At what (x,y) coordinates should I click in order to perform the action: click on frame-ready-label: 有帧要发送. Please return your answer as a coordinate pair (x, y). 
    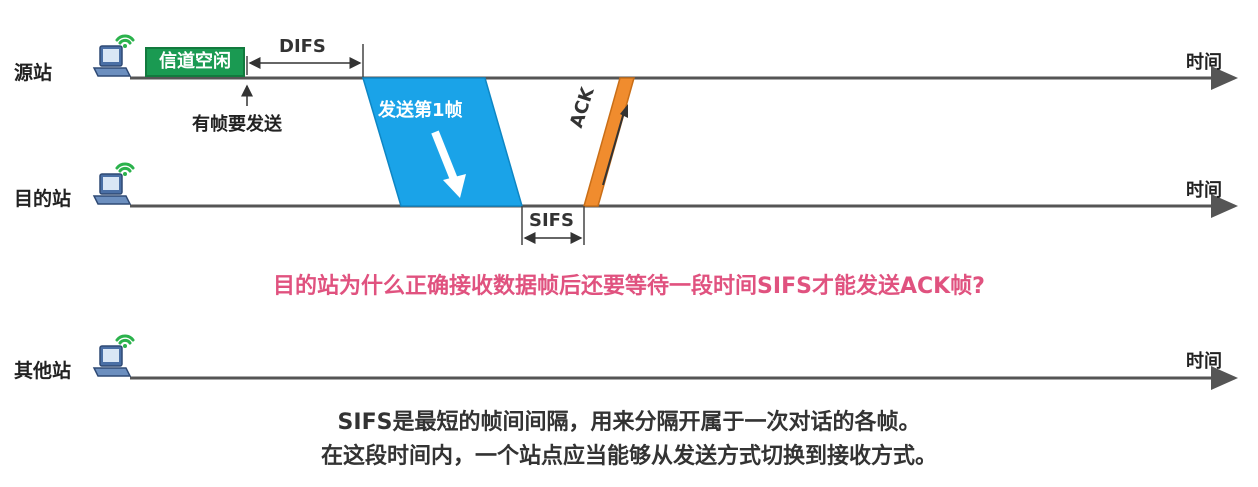
    Looking at the image, I should click on (237, 124).